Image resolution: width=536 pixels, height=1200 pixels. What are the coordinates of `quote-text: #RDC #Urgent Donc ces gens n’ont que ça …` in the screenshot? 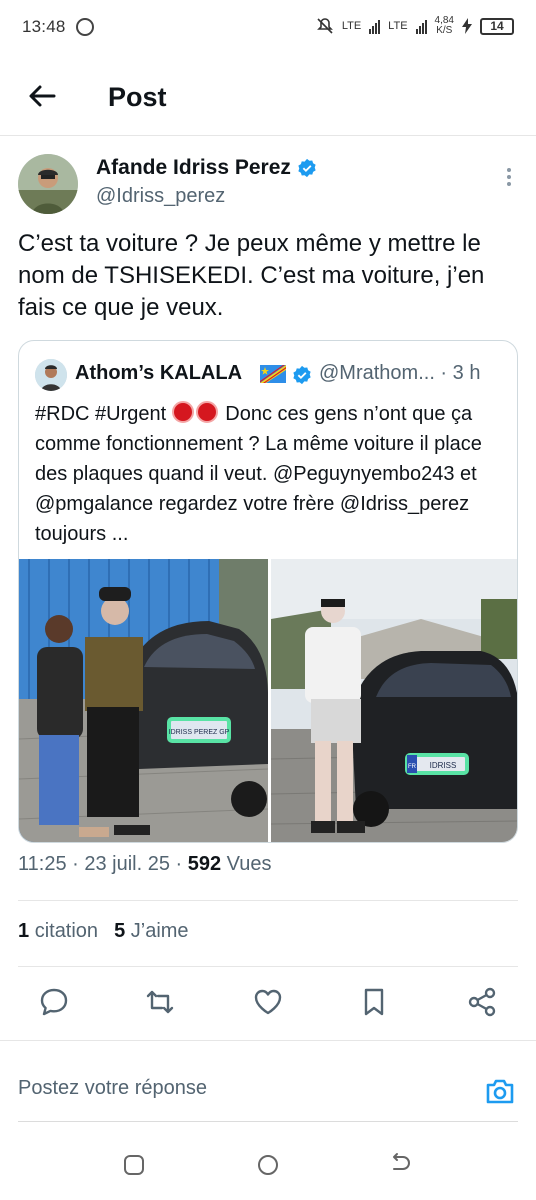 It's located at (270, 474).